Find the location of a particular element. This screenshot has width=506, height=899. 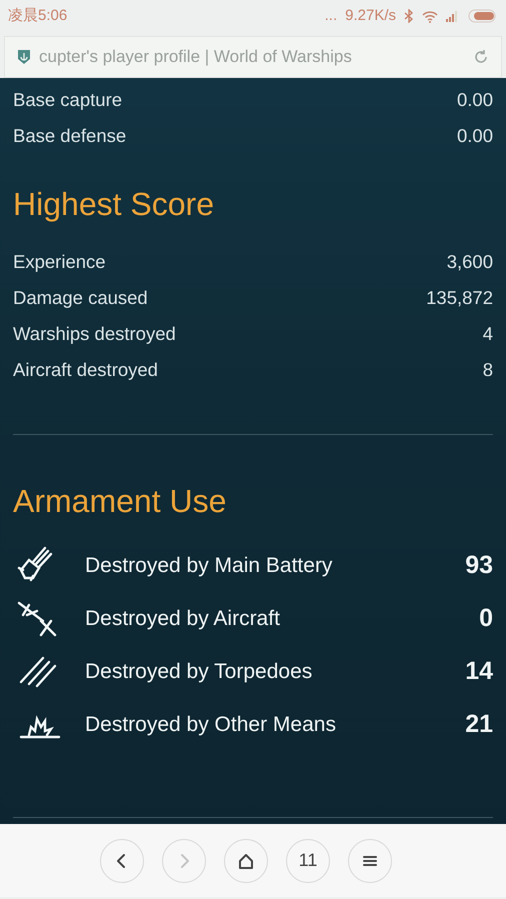

home-button is located at coordinates (246, 860).